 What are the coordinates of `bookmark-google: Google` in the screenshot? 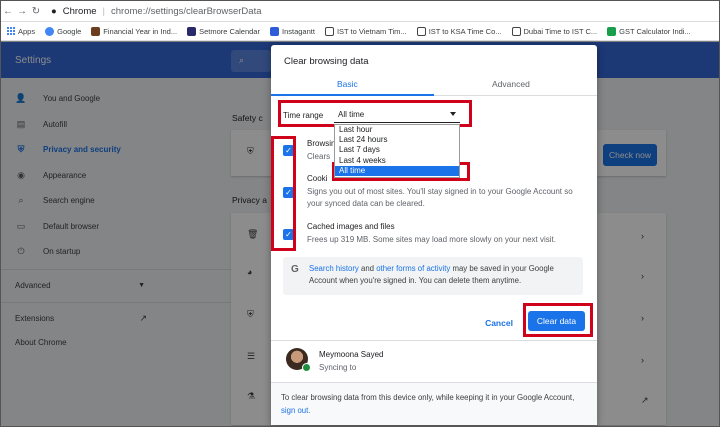 It's located at (63, 31).